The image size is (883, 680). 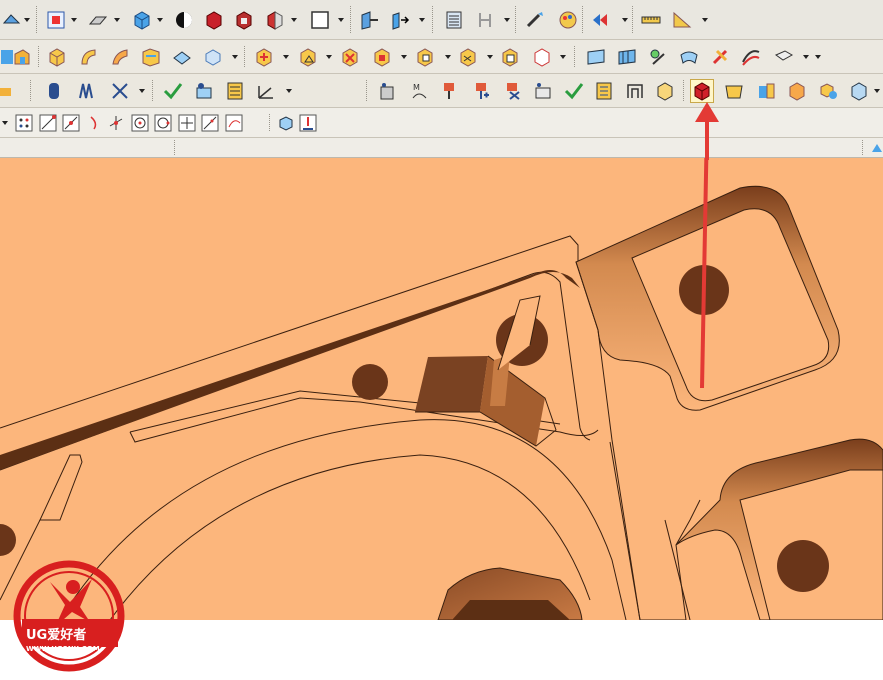 What do you see at coordinates (416, 87) in the screenshot?
I see `svg-text: M` at bounding box center [416, 87].